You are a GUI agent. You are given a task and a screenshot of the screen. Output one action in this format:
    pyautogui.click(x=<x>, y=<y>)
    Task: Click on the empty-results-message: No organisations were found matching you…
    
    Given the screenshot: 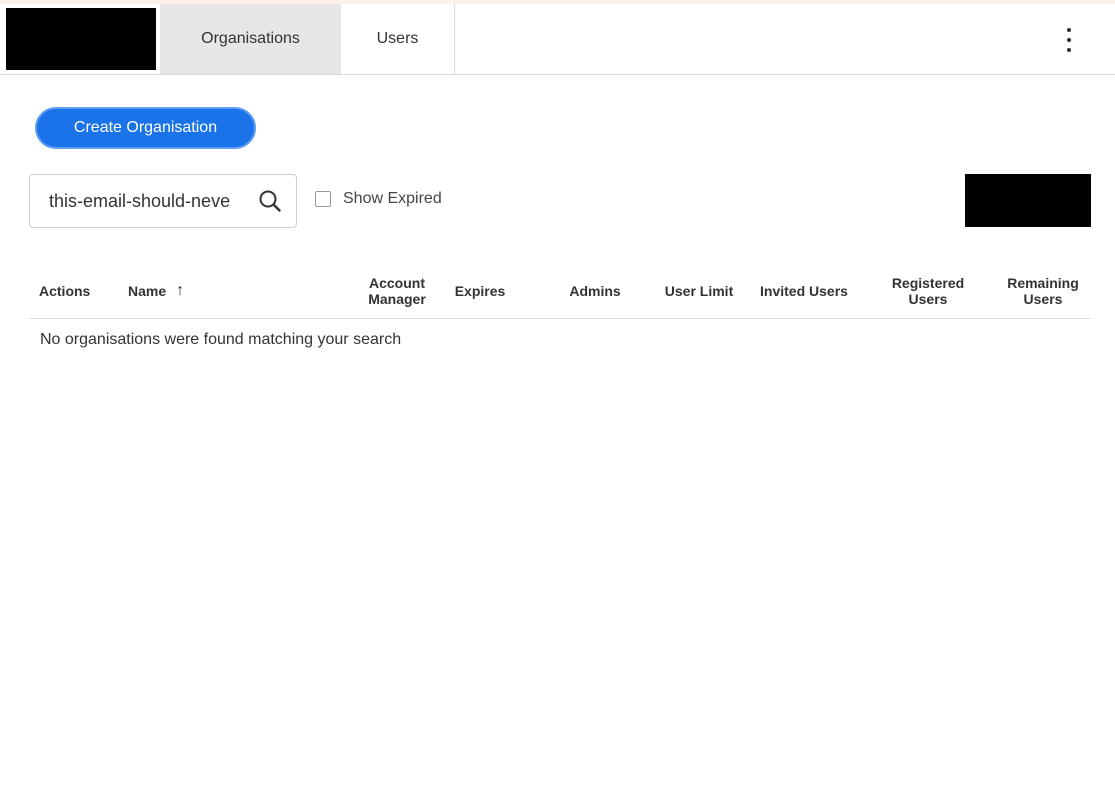 What is the action you would take?
    pyautogui.click(x=221, y=339)
    